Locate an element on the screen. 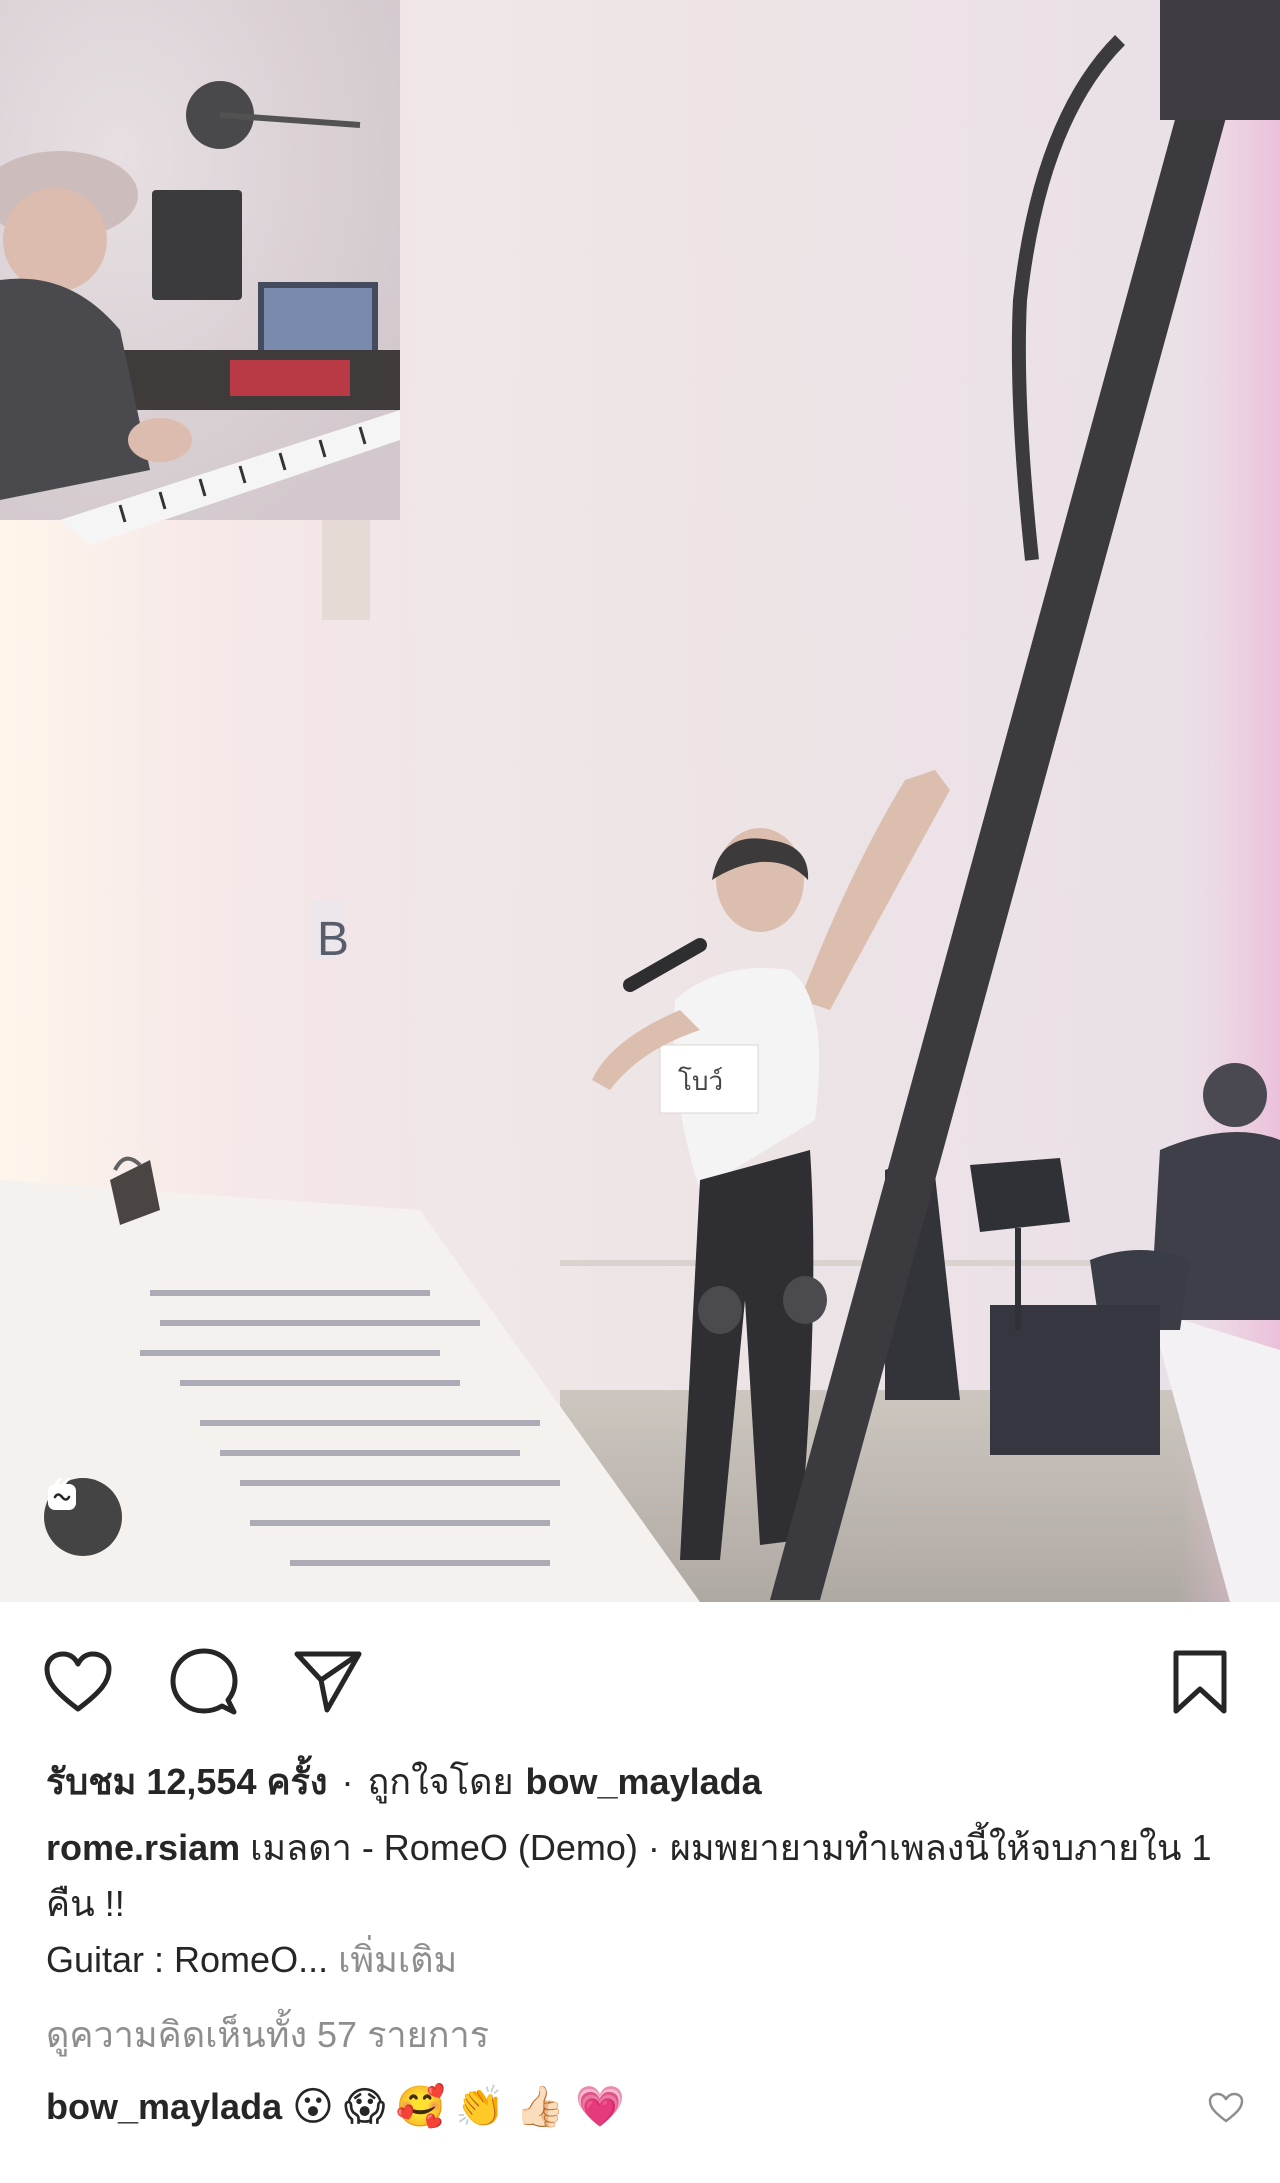  paper-plane-icon is located at coordinates (328, 1682).